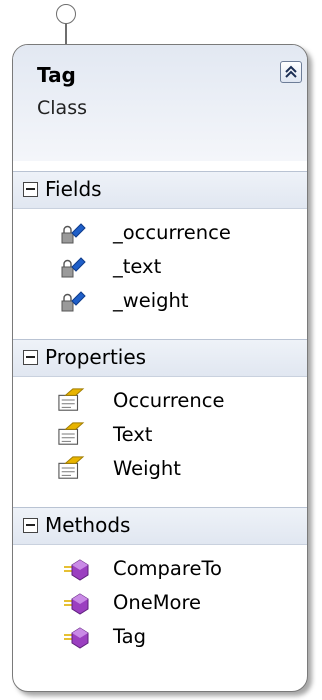 The image size is (322, 700). What do you see at coordinates (147, 468) in the screenshot?
I see `member-label: Weight` at bounding box center [147, 468].